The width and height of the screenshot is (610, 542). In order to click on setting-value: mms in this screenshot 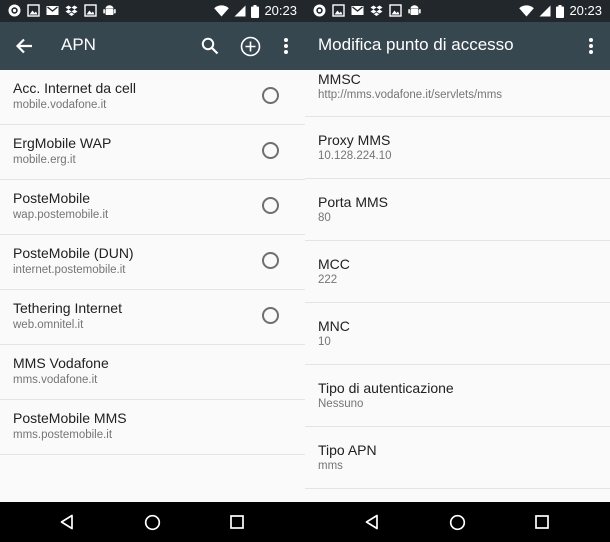, I will do `click(330, 466)`.